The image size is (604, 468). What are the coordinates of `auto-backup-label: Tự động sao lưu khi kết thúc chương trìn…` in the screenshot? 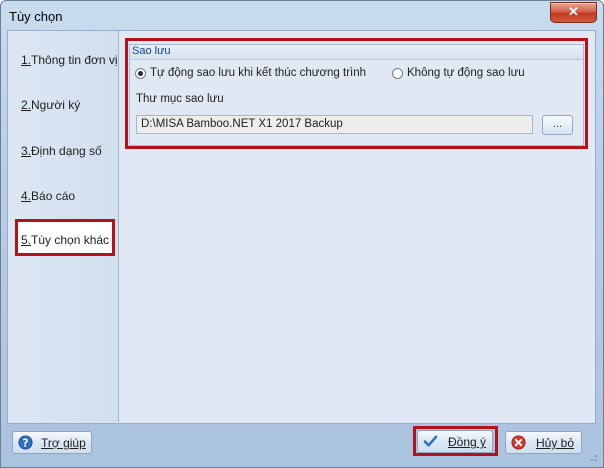 It's located at (258, 73).